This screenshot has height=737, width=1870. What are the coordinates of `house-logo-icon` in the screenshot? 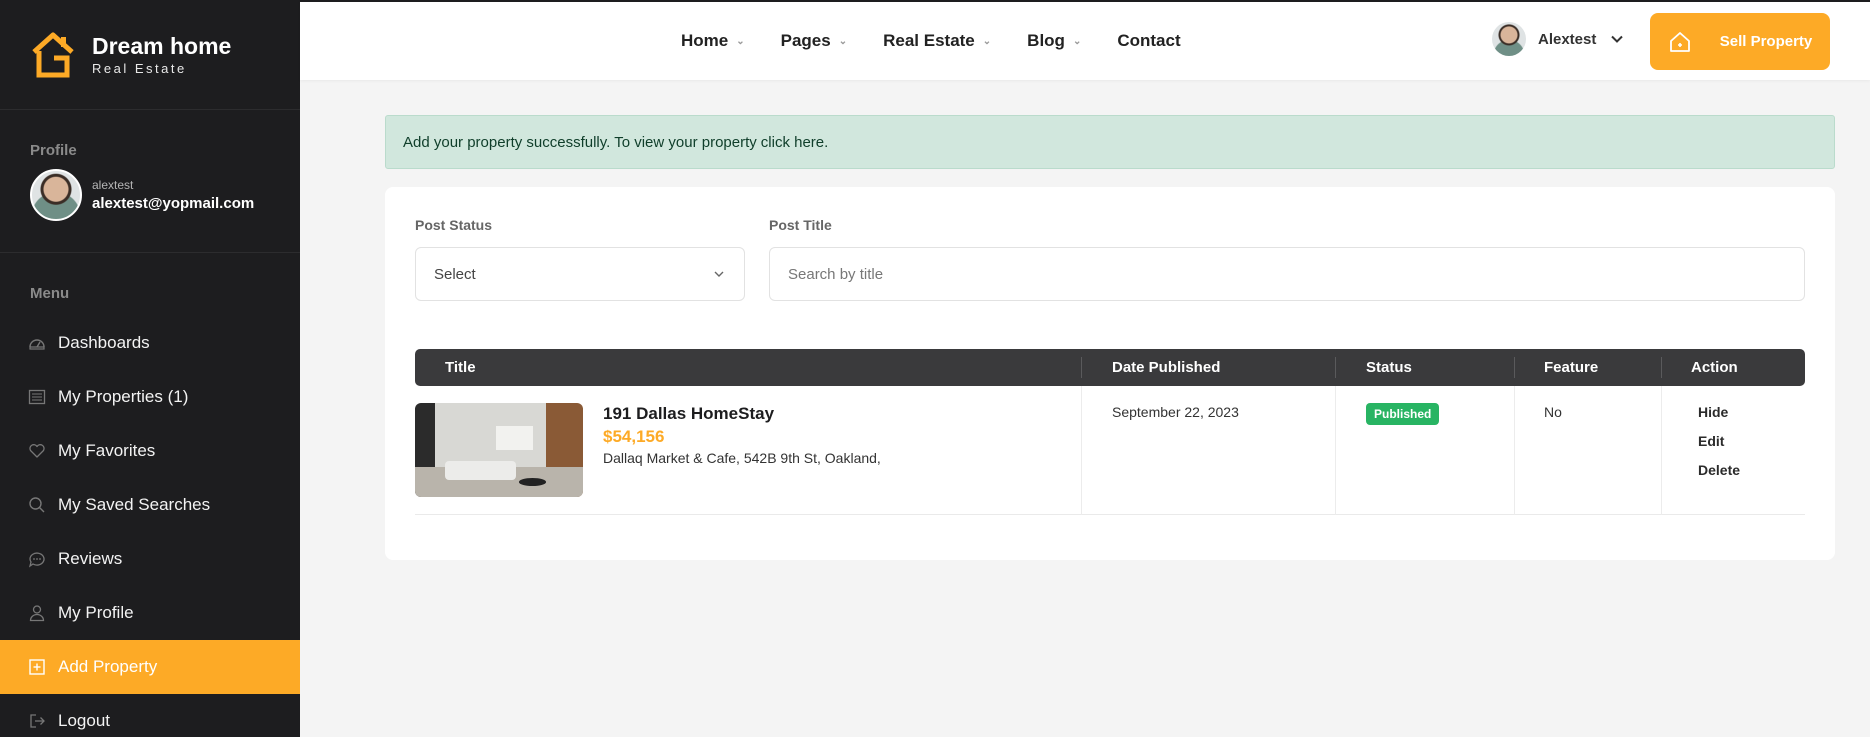 It's located at (53, 54).